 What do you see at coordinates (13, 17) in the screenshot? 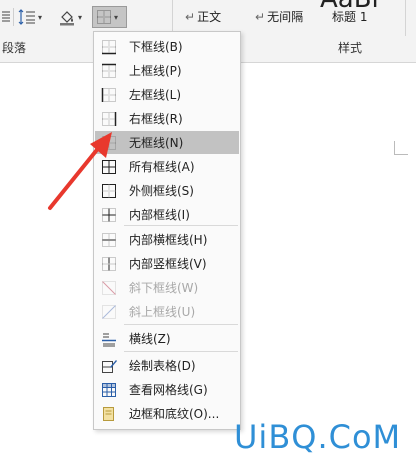
I see `toolbar-divider` at bounding box center [13, 17].